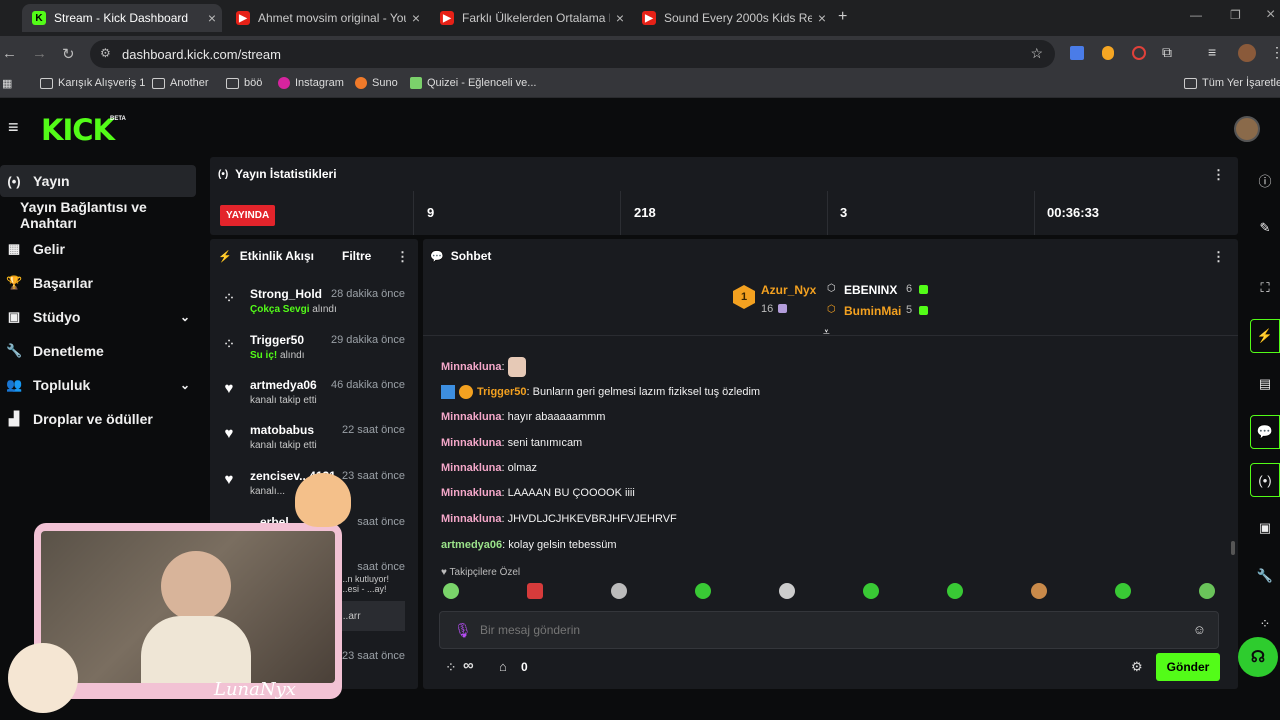 The height and width of the screenshot is (720, 1280). What do you see at coordinates (447, 18) in the screenshot?
I see `youtube-favicon-icon: ▶` at bounding box center [447, 18].